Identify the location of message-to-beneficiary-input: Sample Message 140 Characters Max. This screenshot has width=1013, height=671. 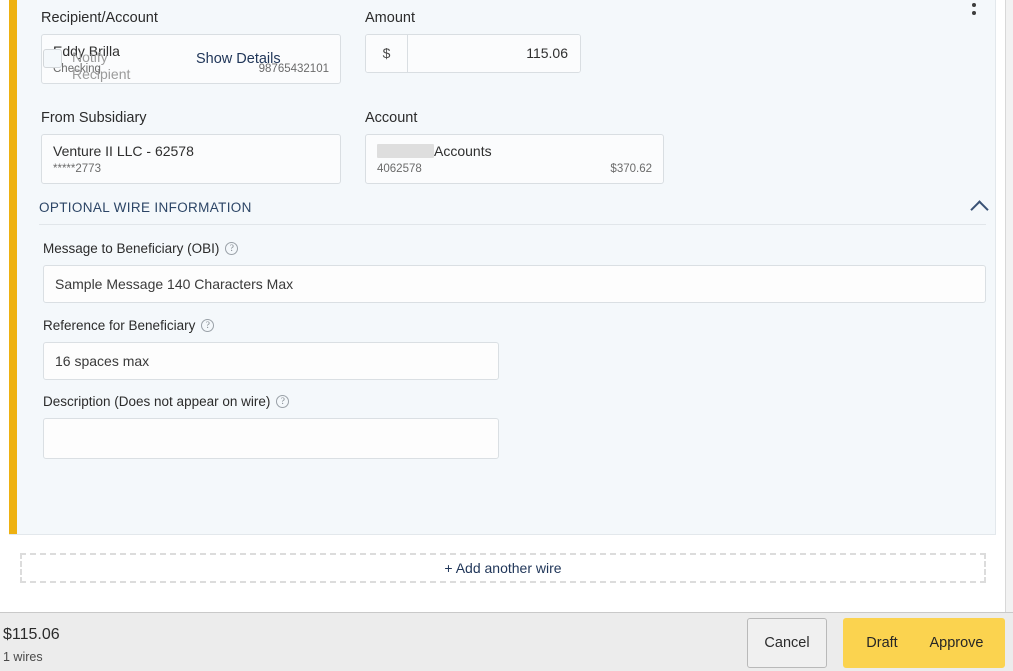
(514, 284).